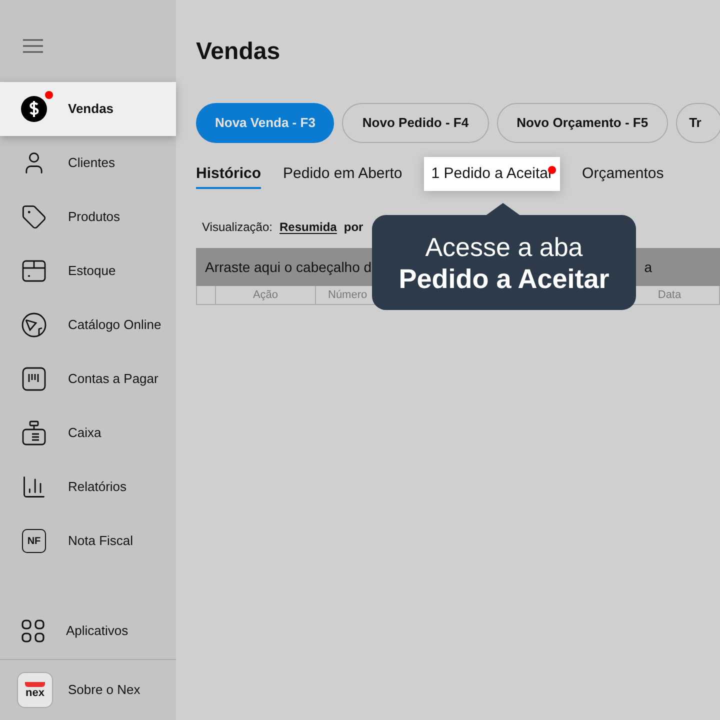  I want to click on apps-grid-icon, so click(33, 630).